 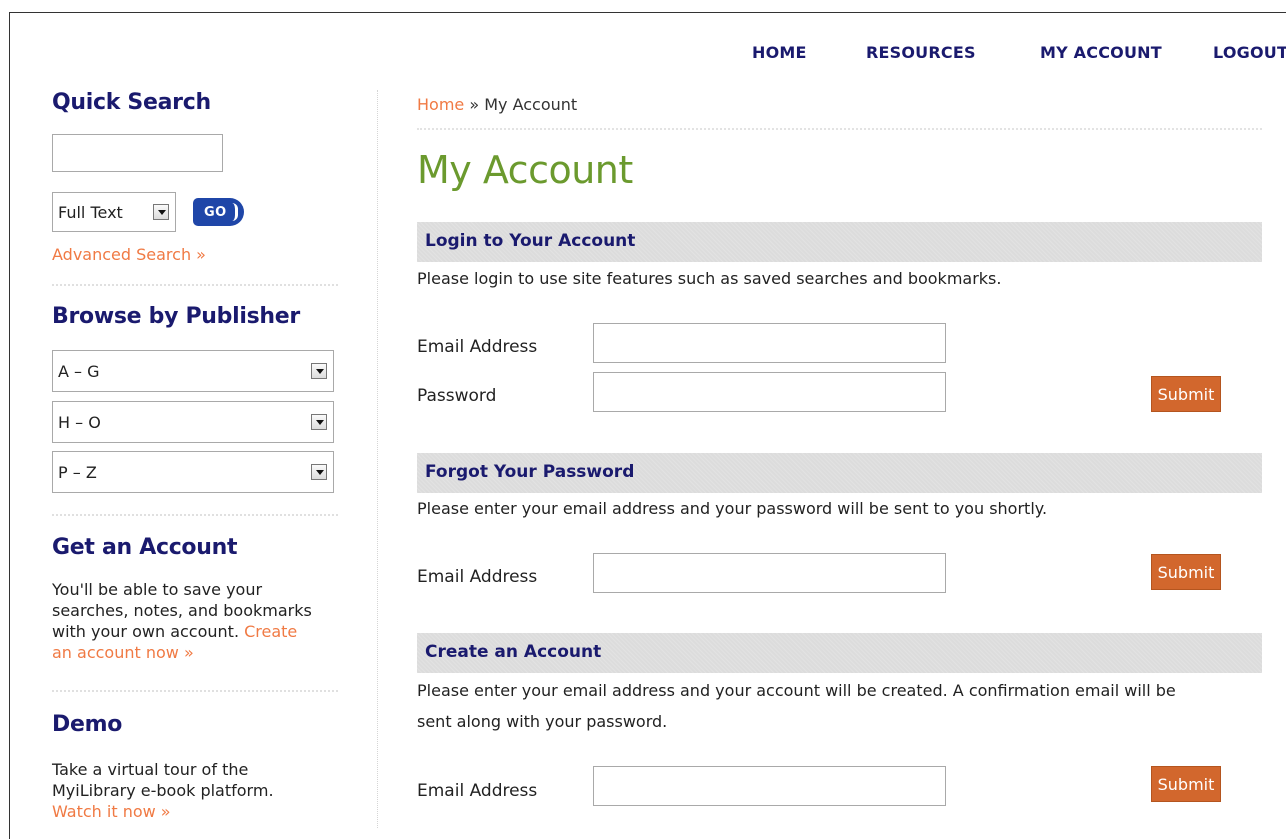 I want to click on go-label: GO, so click(x=215, y=212).